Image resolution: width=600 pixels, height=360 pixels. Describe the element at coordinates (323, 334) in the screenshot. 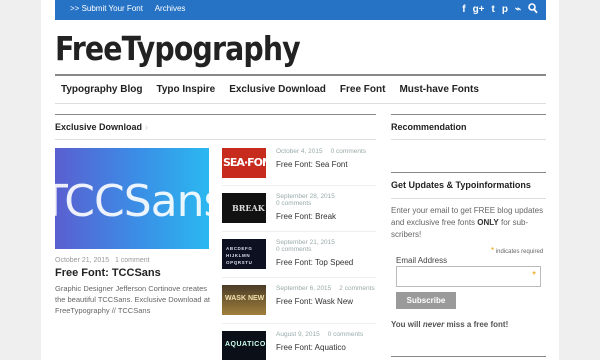

I see `post-meta: August 9, 2015 0 comments` at that location.